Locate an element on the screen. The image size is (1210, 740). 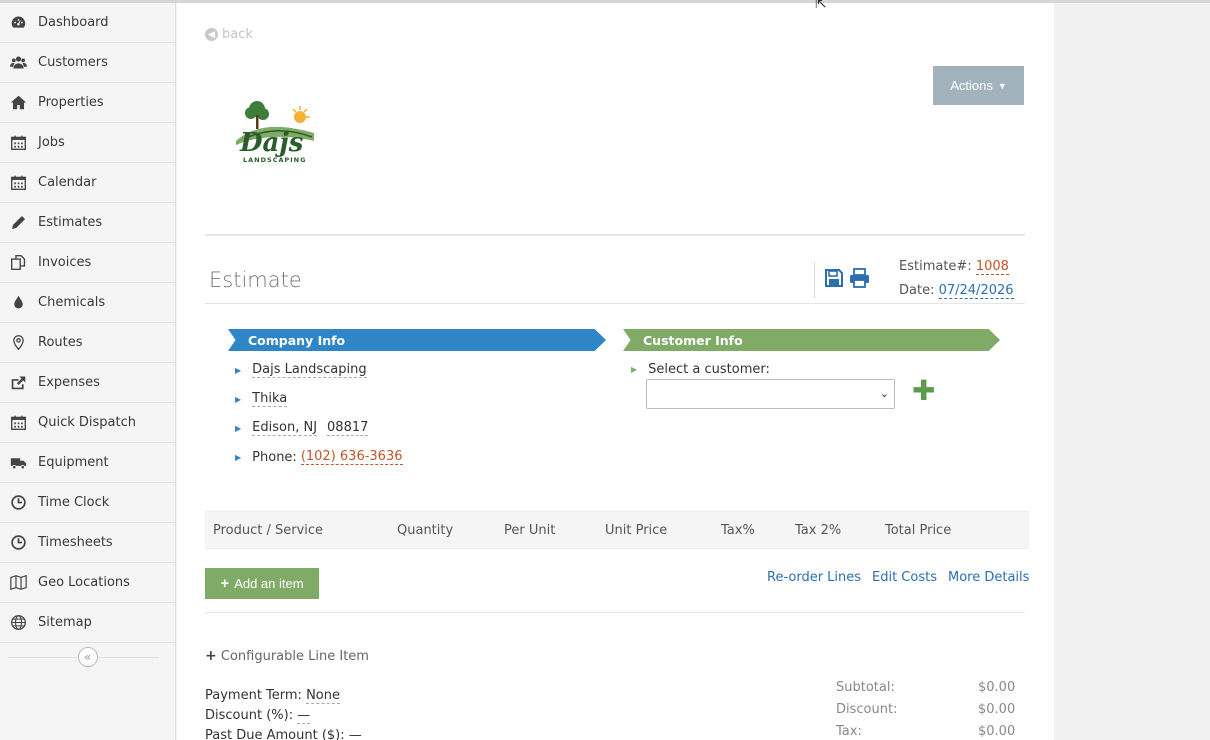
sidebar-item-geo-locations: Geo Locations is located at coordinates (87, 583).